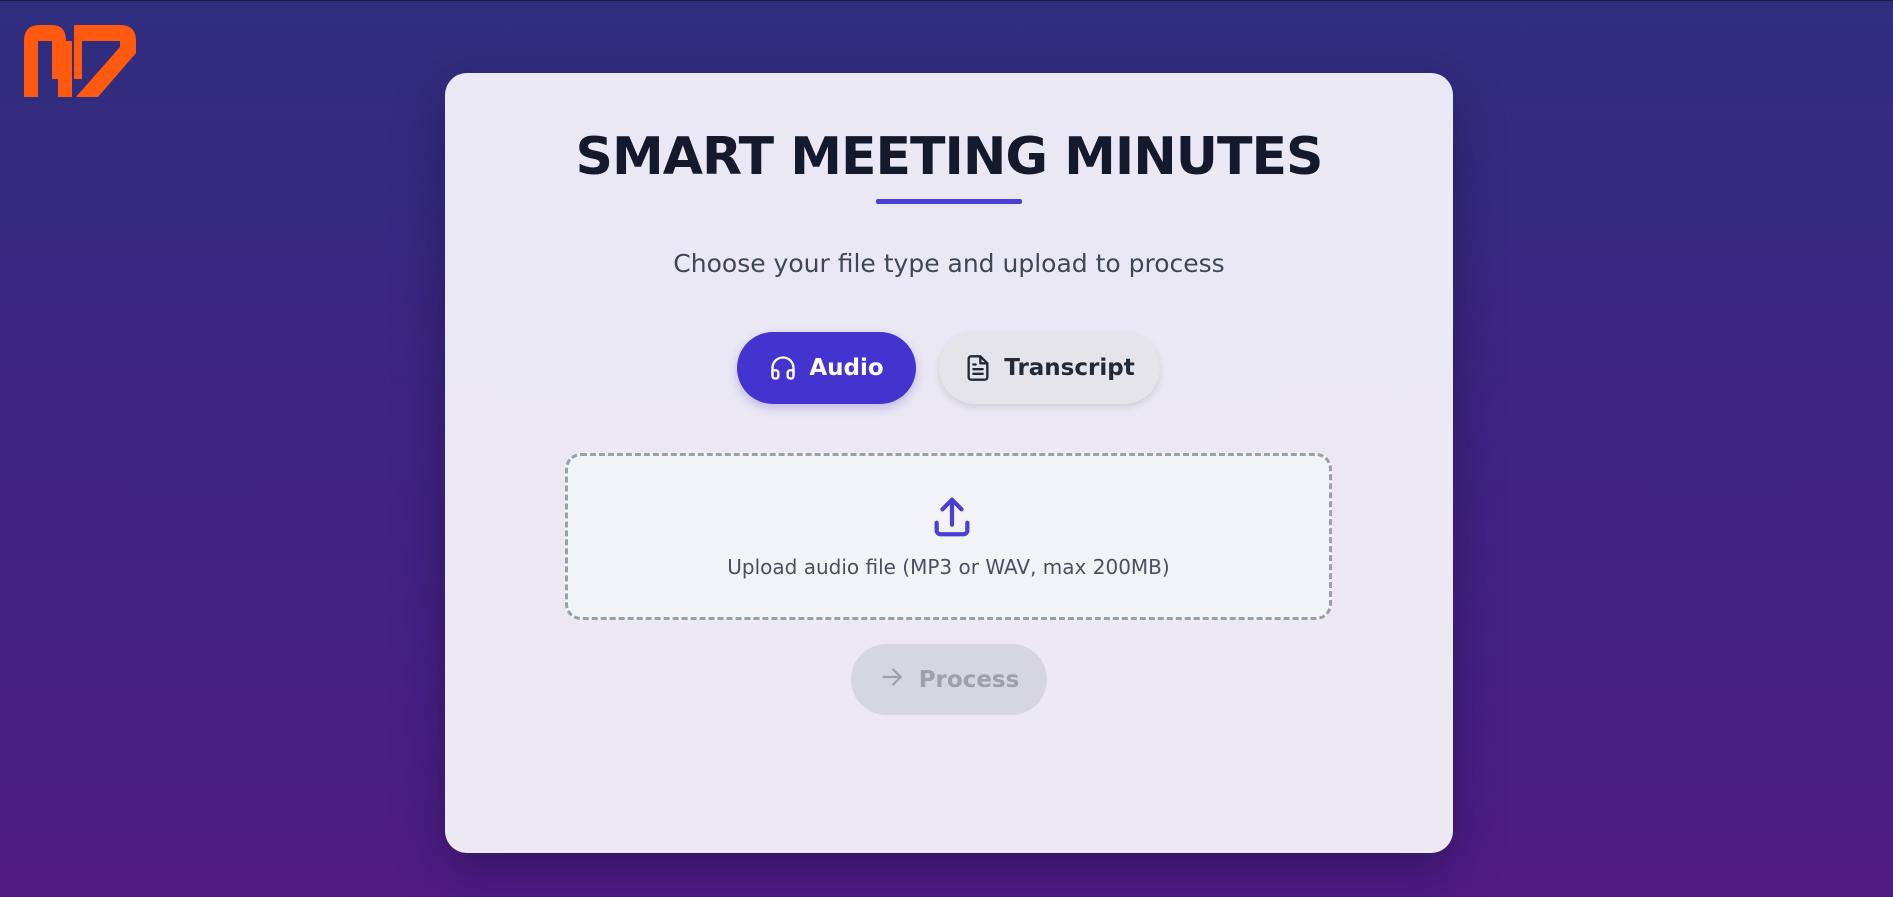 The height and width of the screenshot is (897, 1893). What do you see at coordinates (978, 368) in the screenshot?
I see `document-icon` at bounding box center [978, 368].